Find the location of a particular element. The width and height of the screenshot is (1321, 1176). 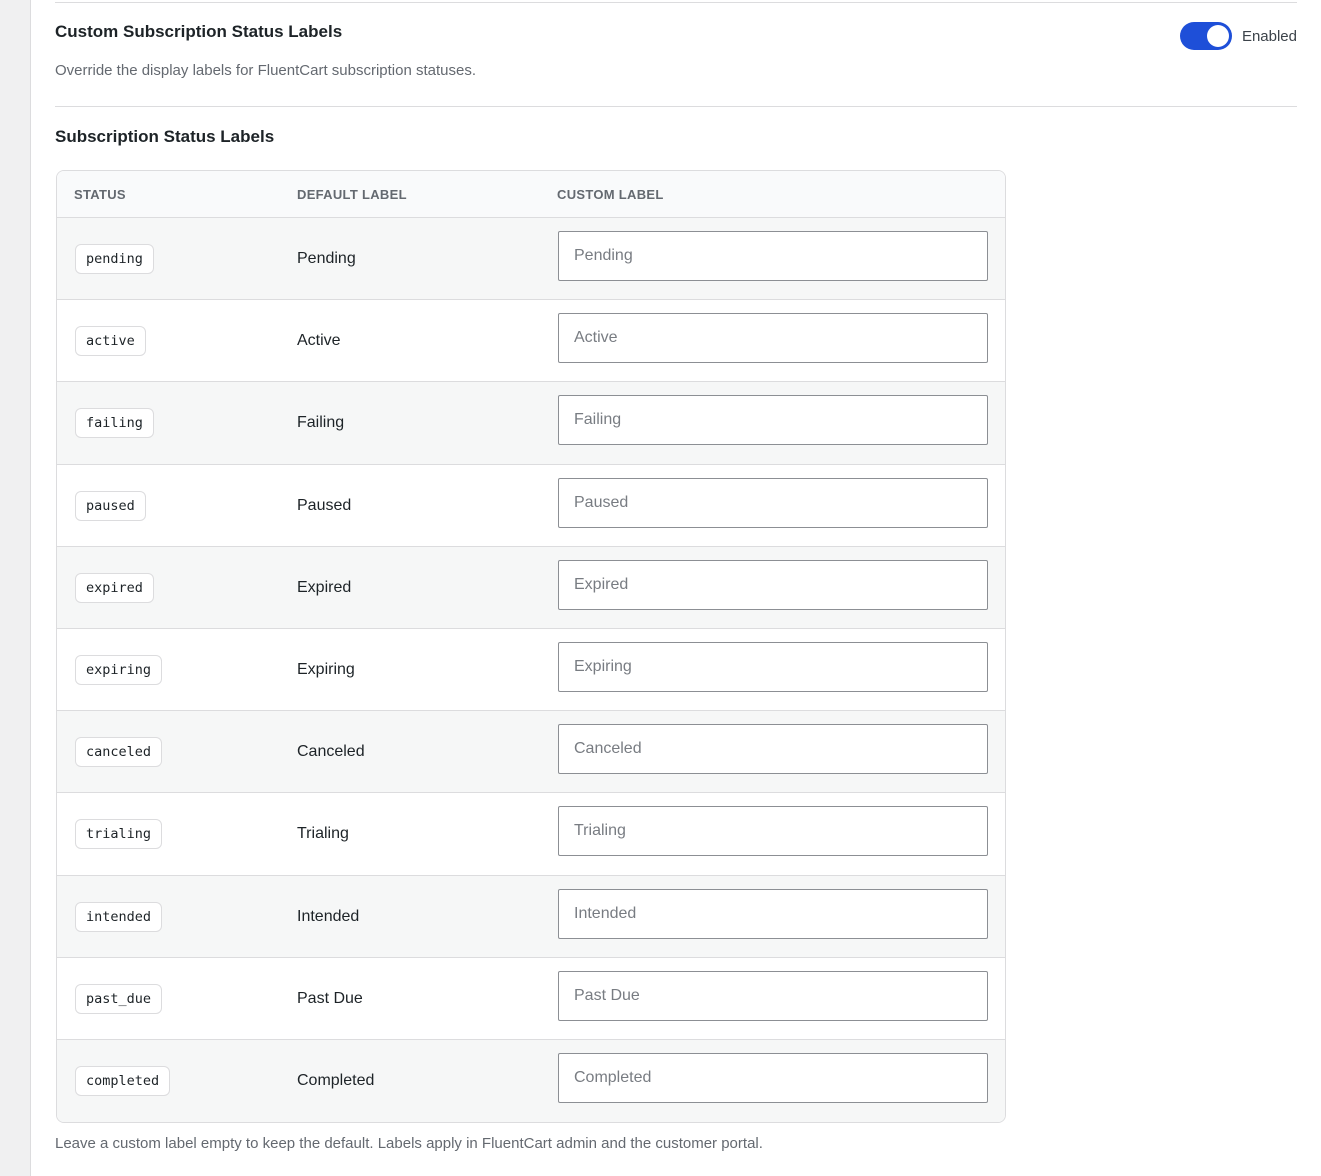

admin-left-gutter is located at coordinates (15, 588).